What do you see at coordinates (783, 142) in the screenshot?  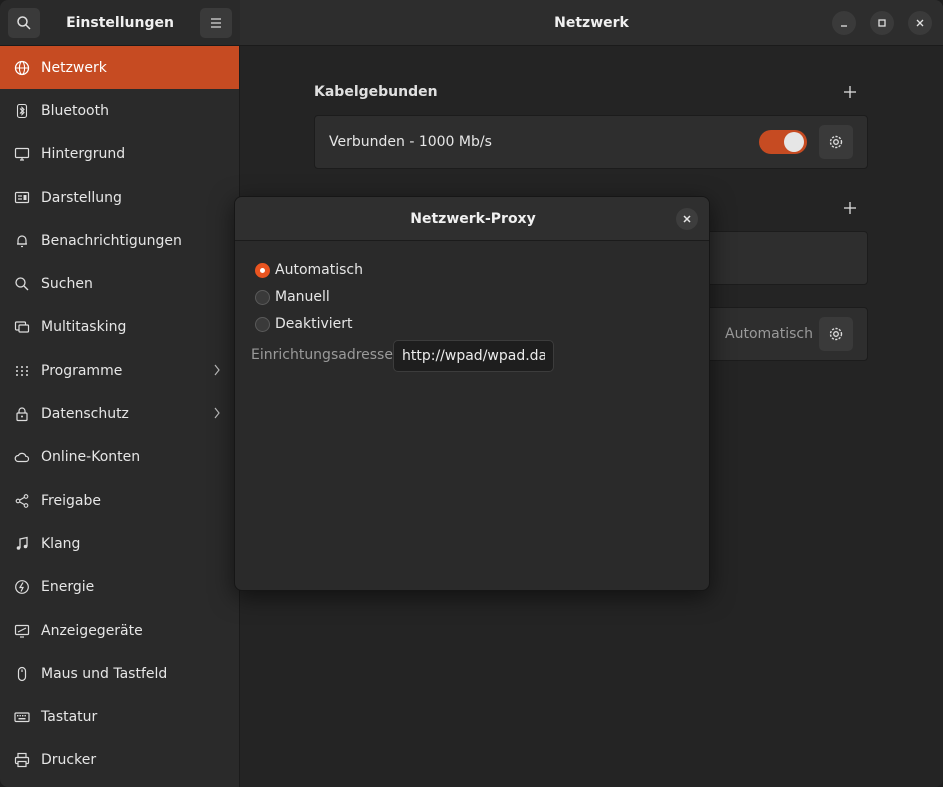 I see `wired-connection-toggle` at bounding box center [783, 142].